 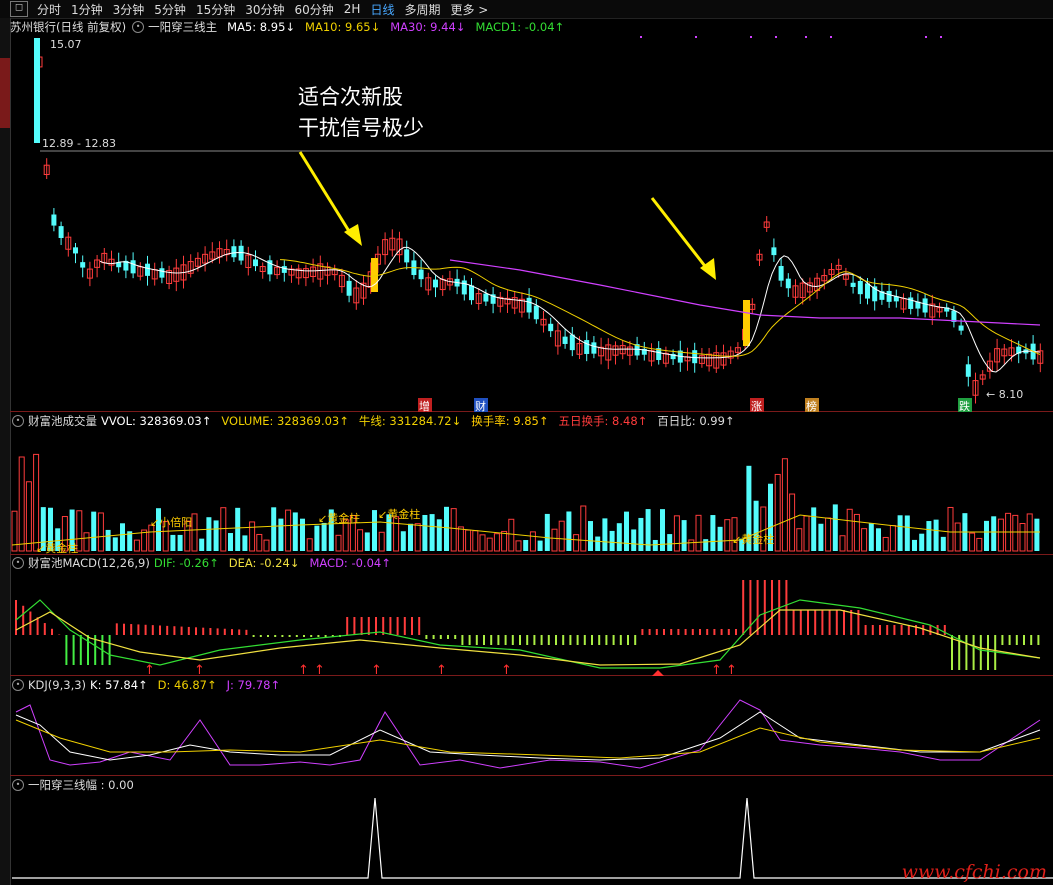 What do you see at coordinates (424, 406) in the screenshot?
I see `event-tag-0: 增` at bounding box center [424, 406].